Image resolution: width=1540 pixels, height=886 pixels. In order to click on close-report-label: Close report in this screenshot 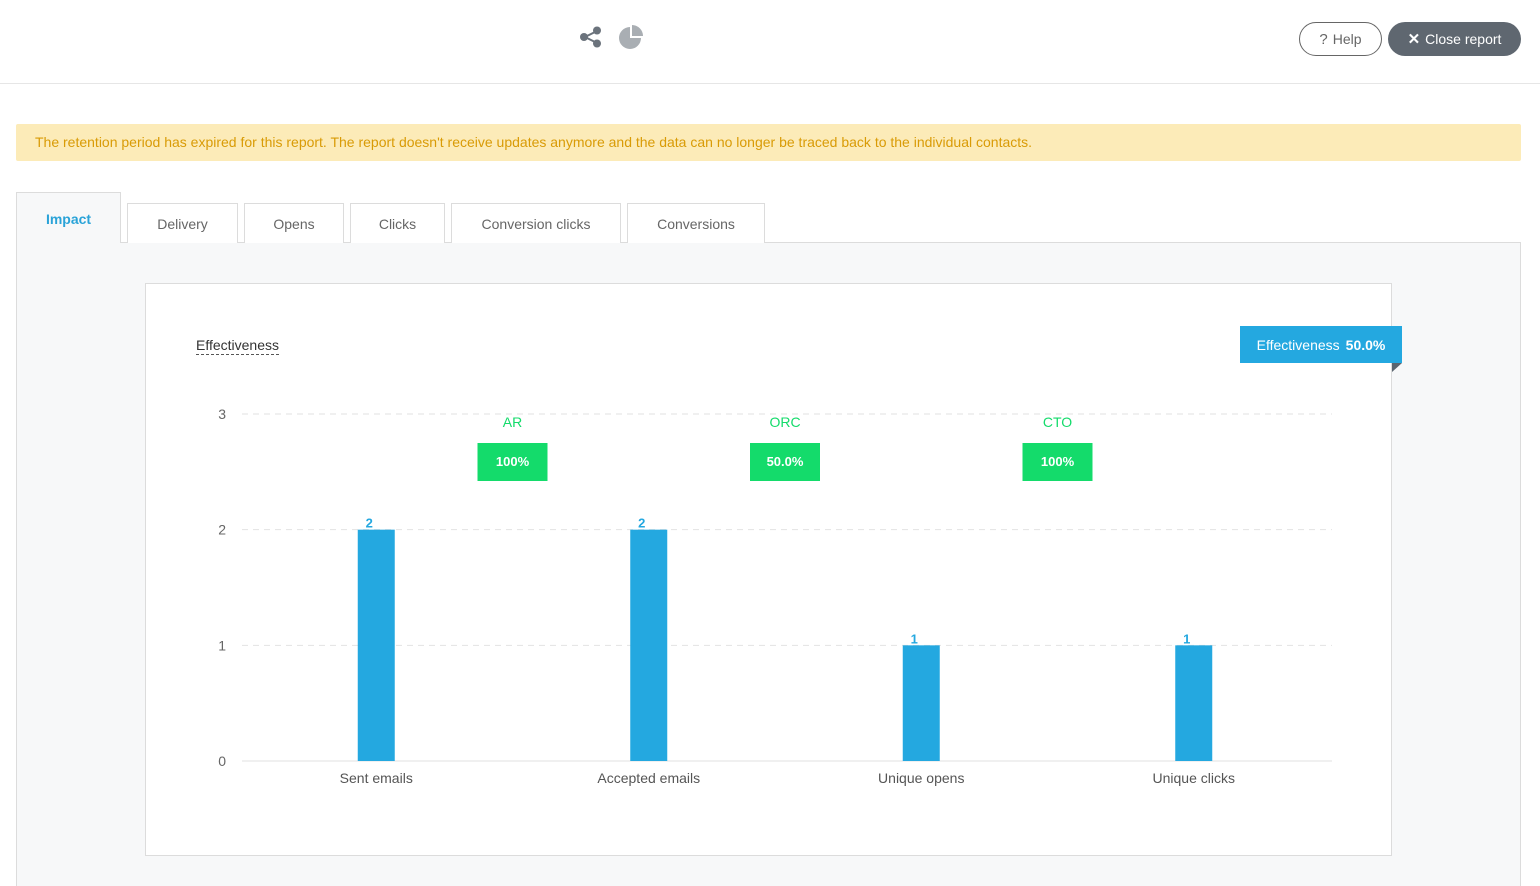, I will do `click(1463, 39)`.